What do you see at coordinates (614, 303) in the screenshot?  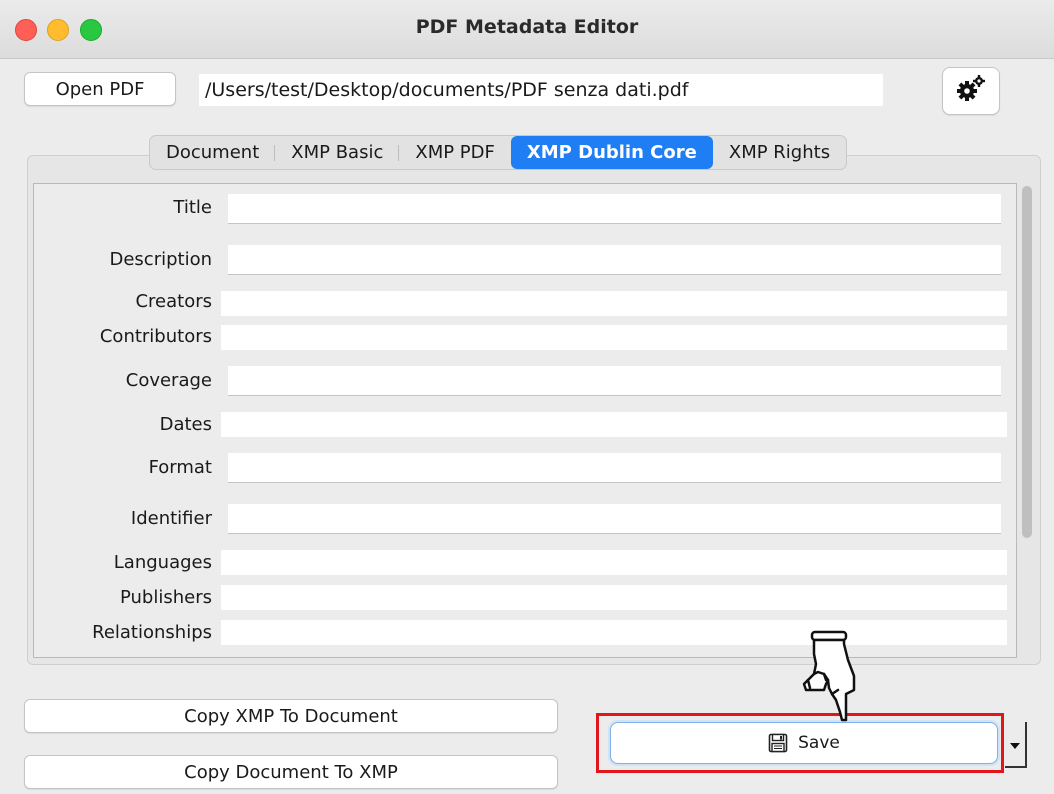 I see `creators-field` at bounding box center [614, 303].